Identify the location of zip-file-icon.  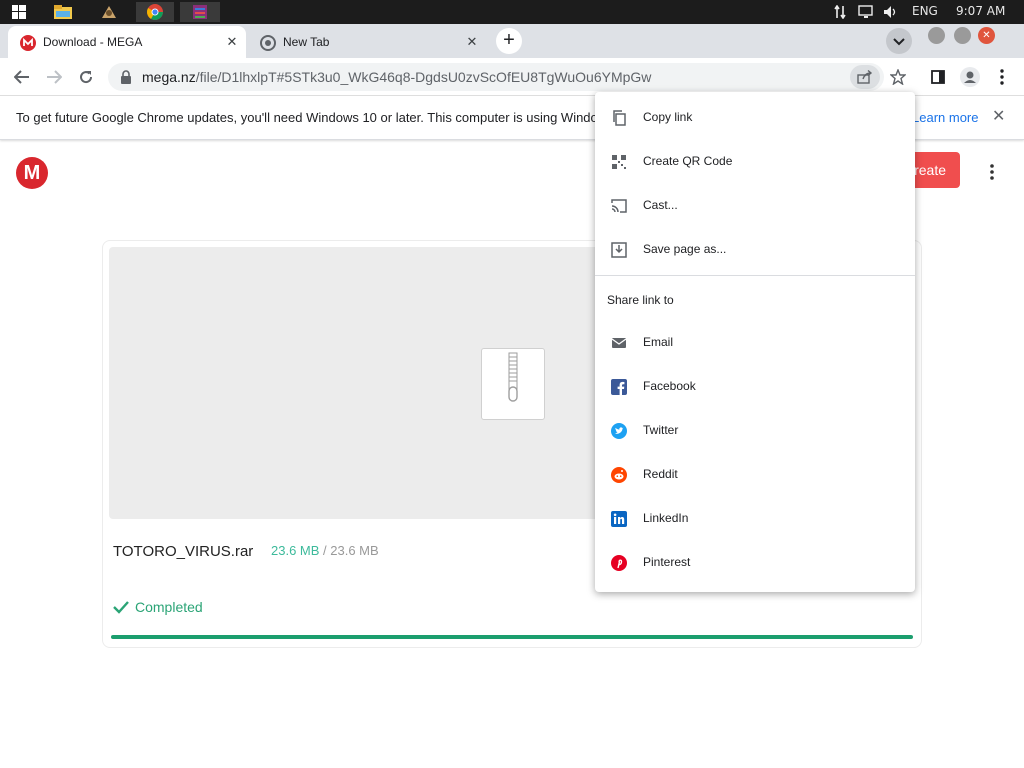
(513, 384).